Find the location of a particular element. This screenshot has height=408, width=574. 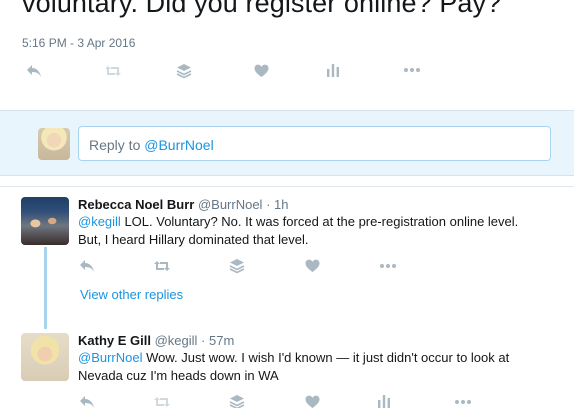

reply-time: 57m is located at coordinates (221, 340).